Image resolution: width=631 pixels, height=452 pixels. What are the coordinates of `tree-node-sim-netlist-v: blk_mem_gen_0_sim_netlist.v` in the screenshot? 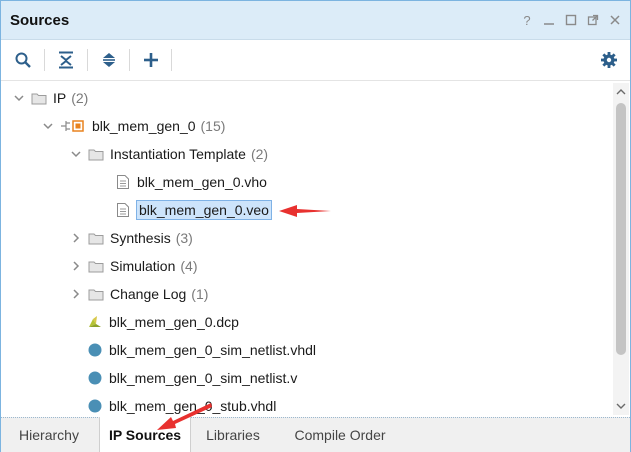 It's located at (192, 378).